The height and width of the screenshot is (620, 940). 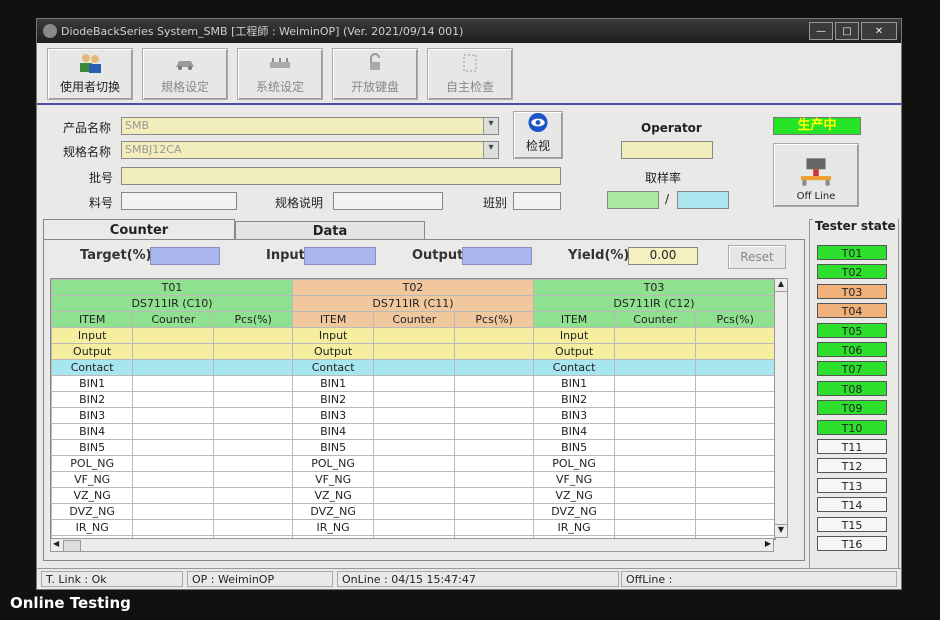 I want to click on settings-icon, so click(x=280, y=63).